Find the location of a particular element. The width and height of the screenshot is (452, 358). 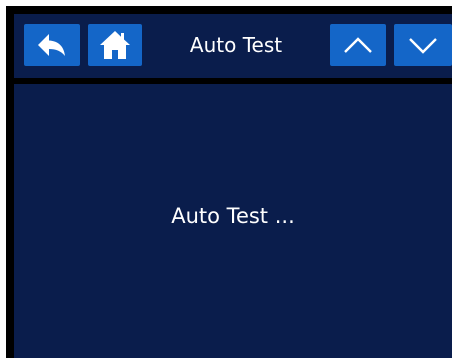

scroll-down-button is located at coordinates (423, 45).